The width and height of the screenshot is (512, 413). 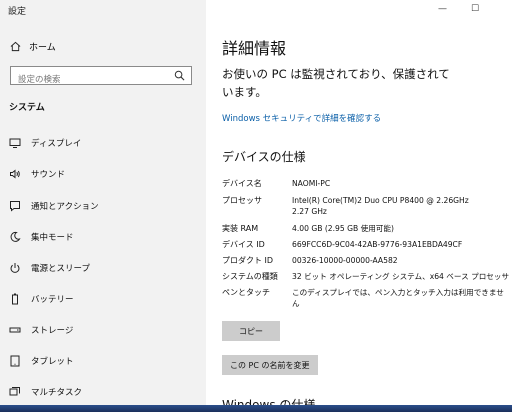 I want to click on battery-icon, so click(x=15, y=299).